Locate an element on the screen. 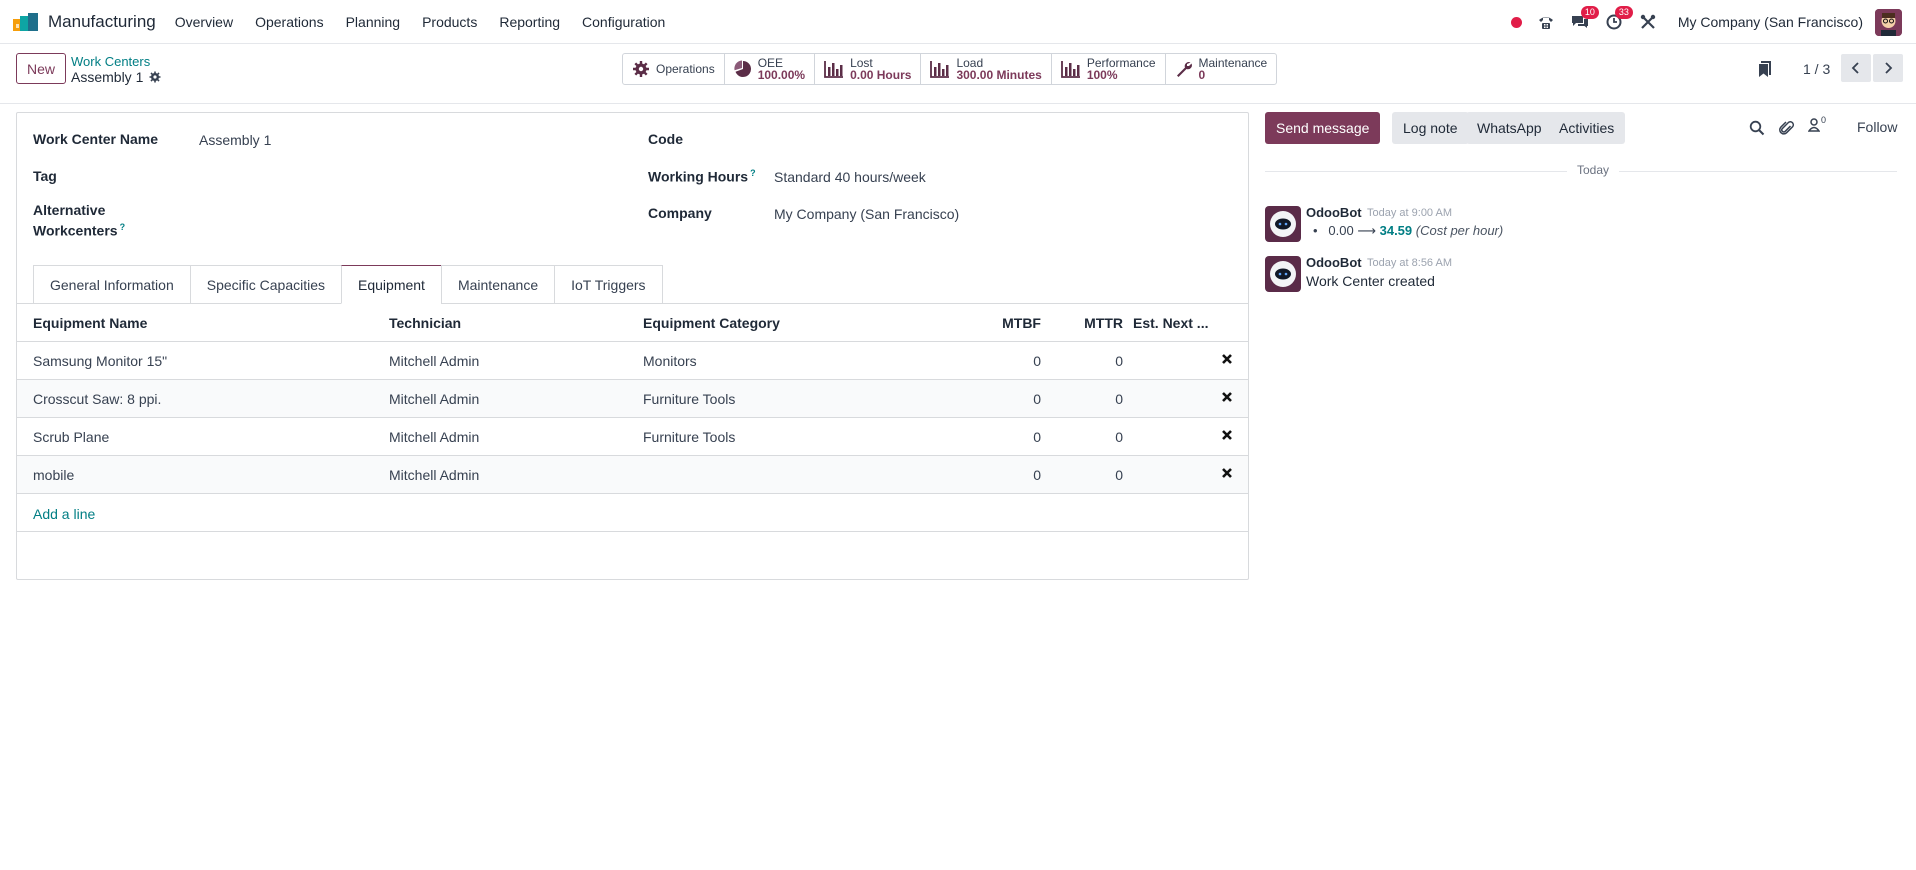  app-name: Manufacturing is located at coordinates (102, 21).